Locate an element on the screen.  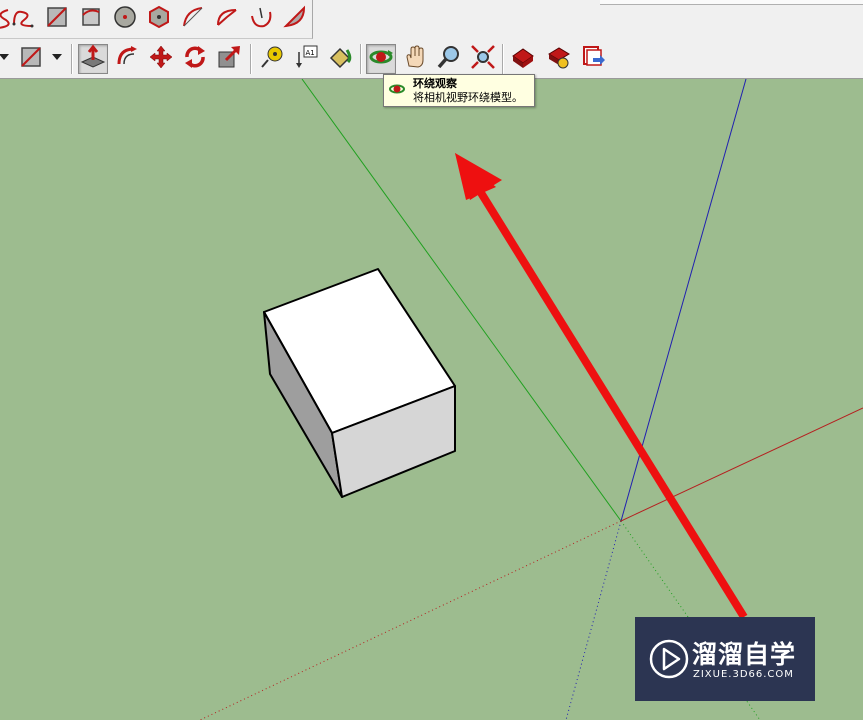
tooltip-title: 环绕观察 is located at coordinates (435, 83).